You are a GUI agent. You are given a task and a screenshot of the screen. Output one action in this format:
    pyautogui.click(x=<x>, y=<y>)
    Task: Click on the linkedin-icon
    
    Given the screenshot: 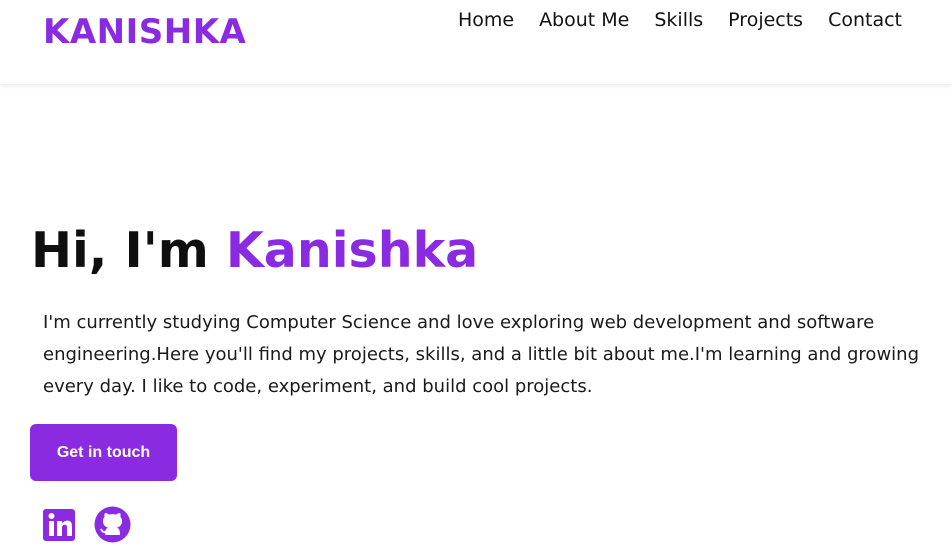 What is the action you would take?
    pyautogui.click(x=59, y=525)
    